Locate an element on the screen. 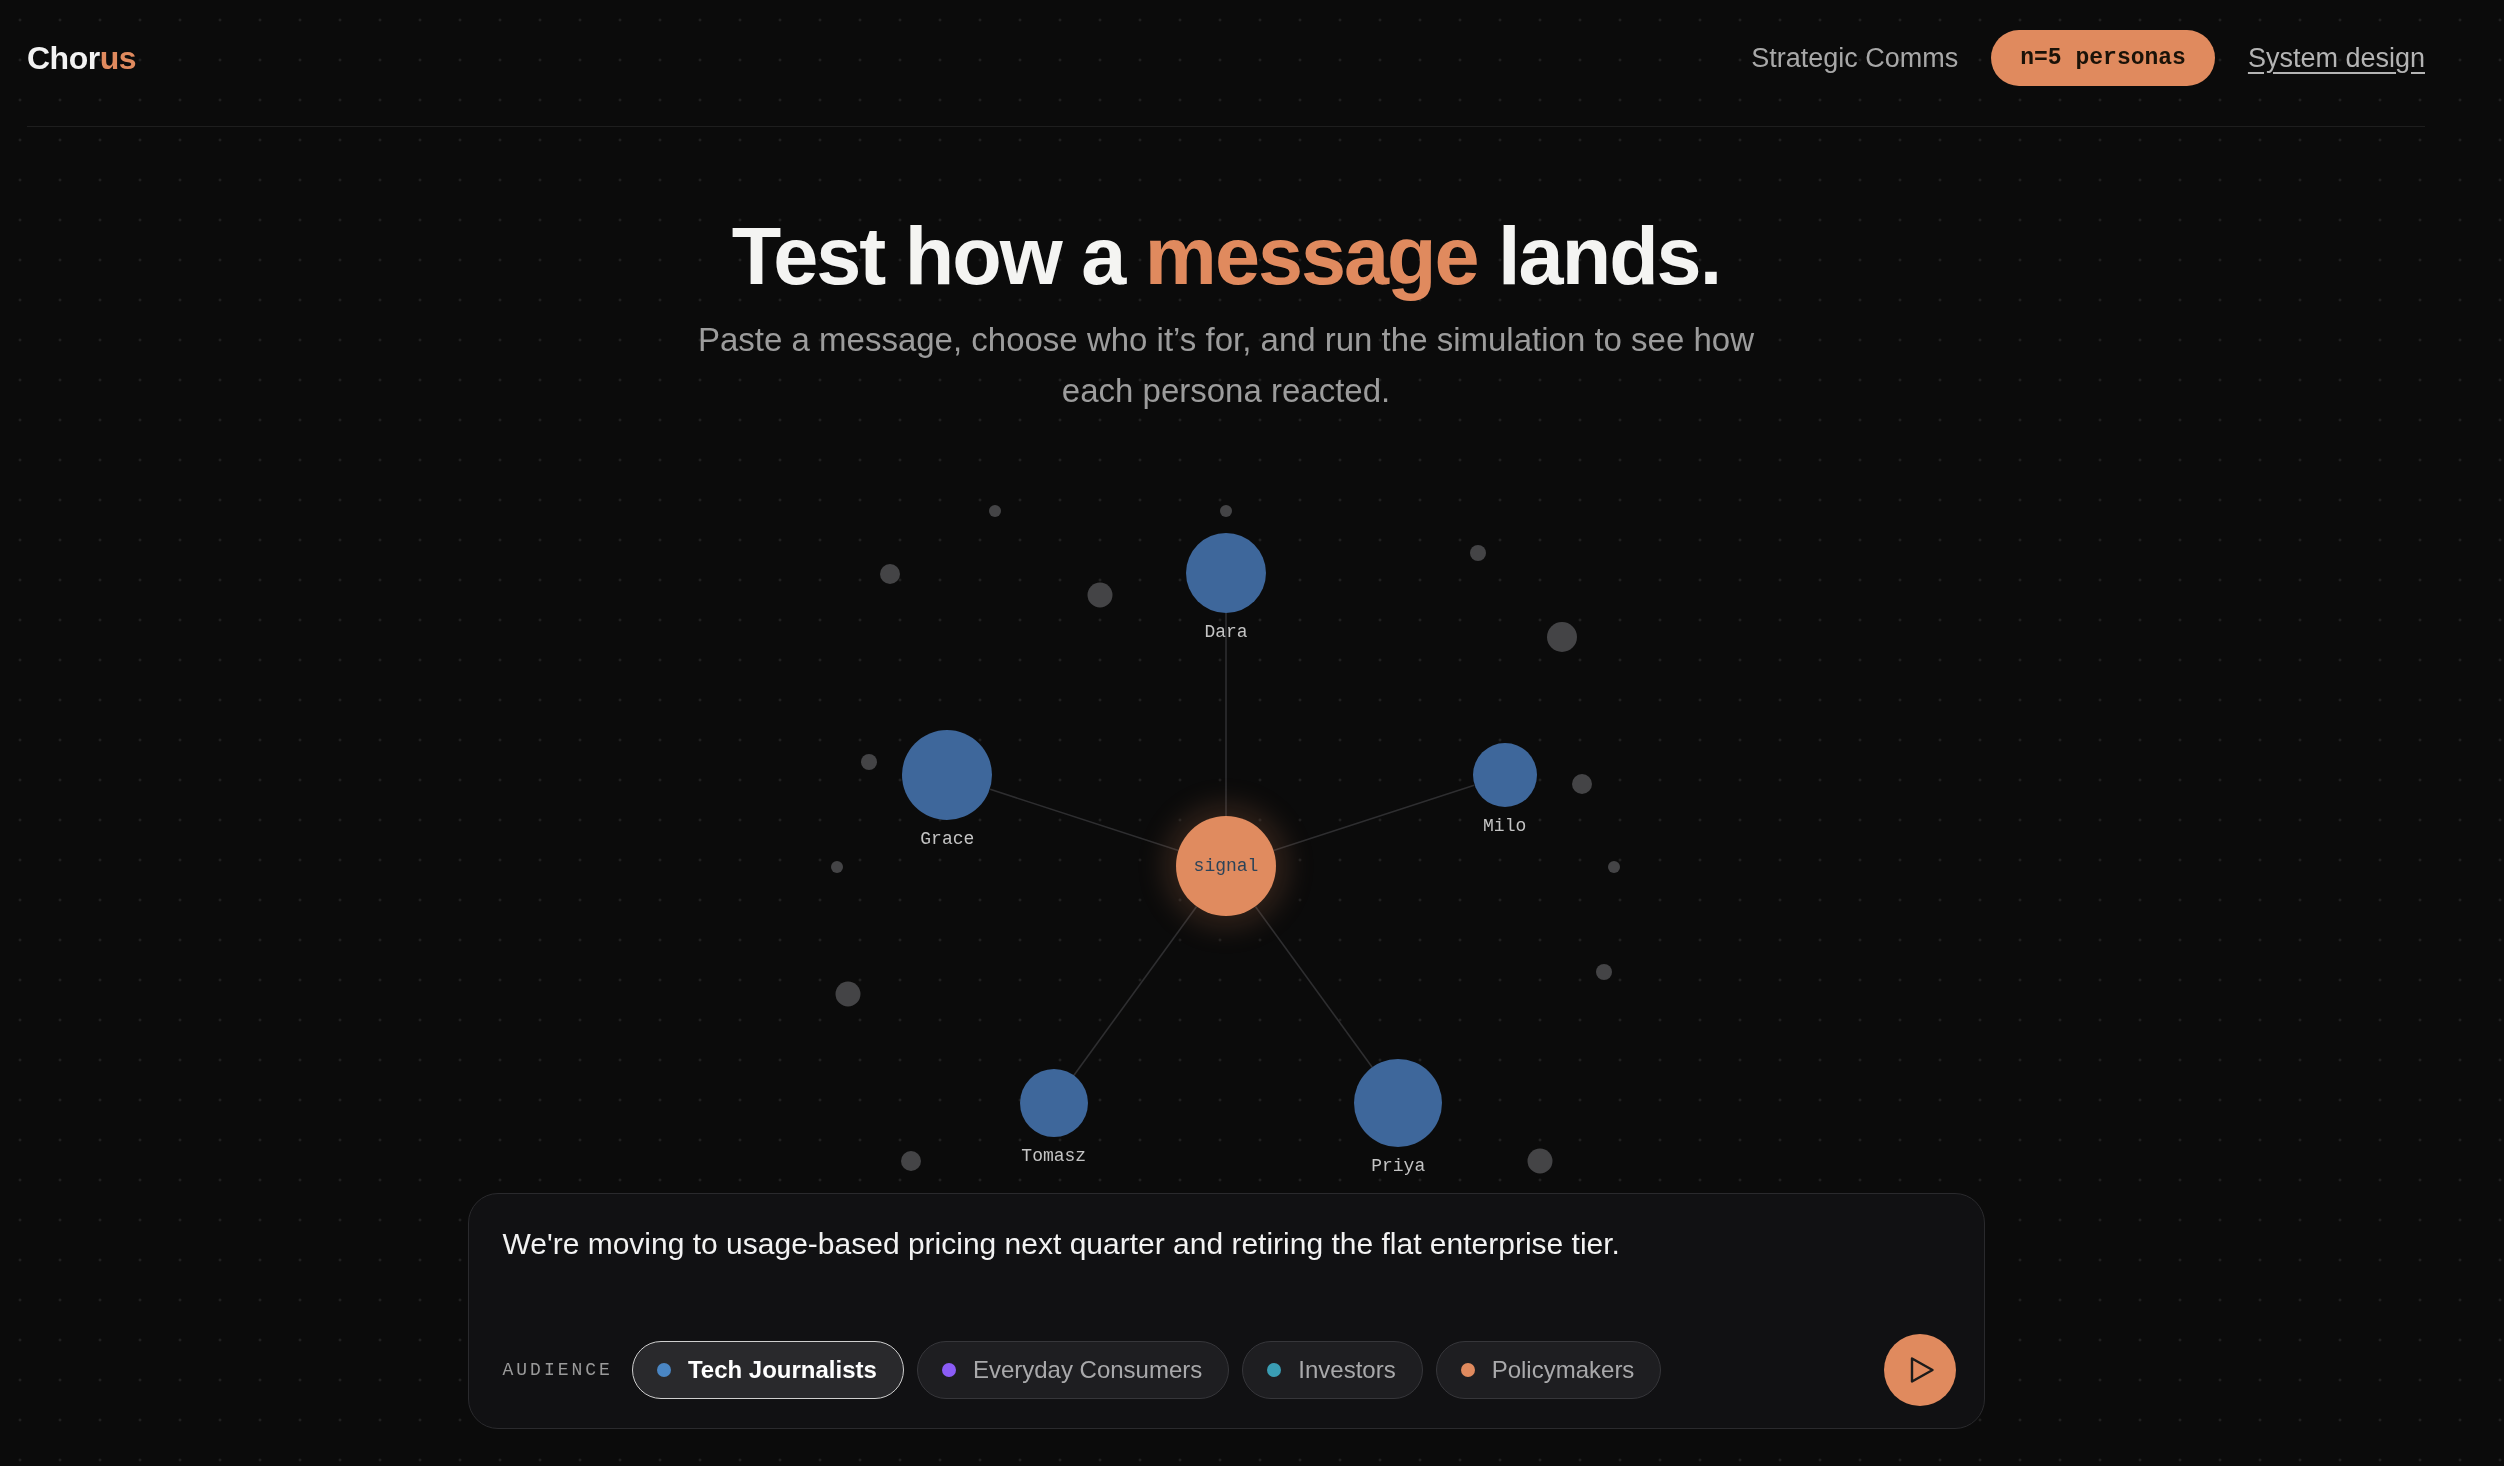 The height and width of the screenshot is (1466, 2504). audience-chip: Tech Journalists is located at coordinates (767, 1370).